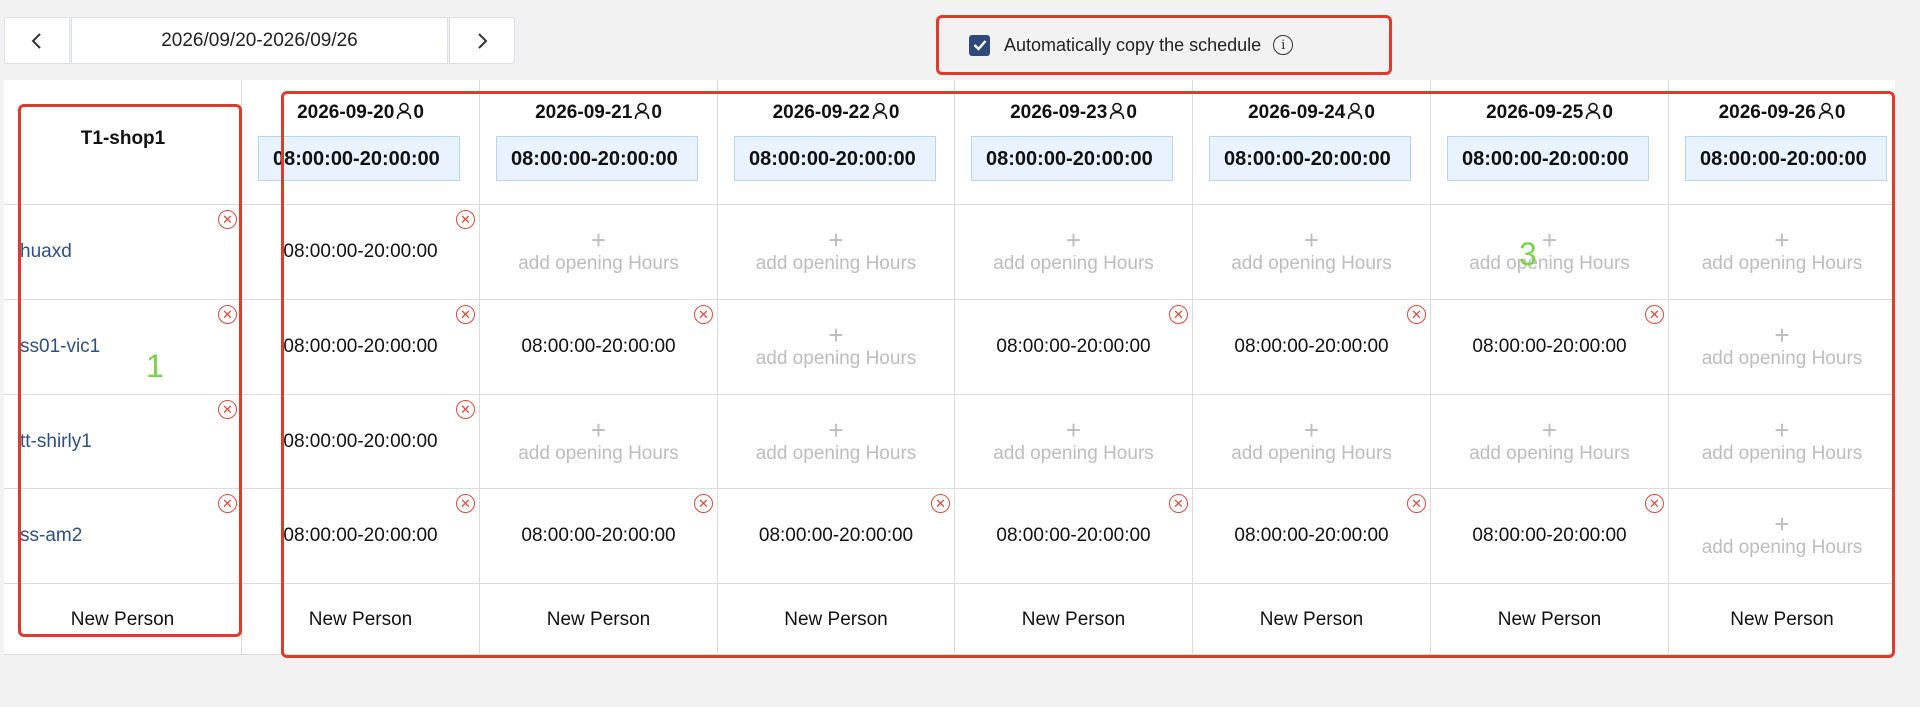 This screenshot has width=1920, height=707. Describe the element at coordinates (1283, 45) in the screenshot. I see `info-icon: i` at that location.